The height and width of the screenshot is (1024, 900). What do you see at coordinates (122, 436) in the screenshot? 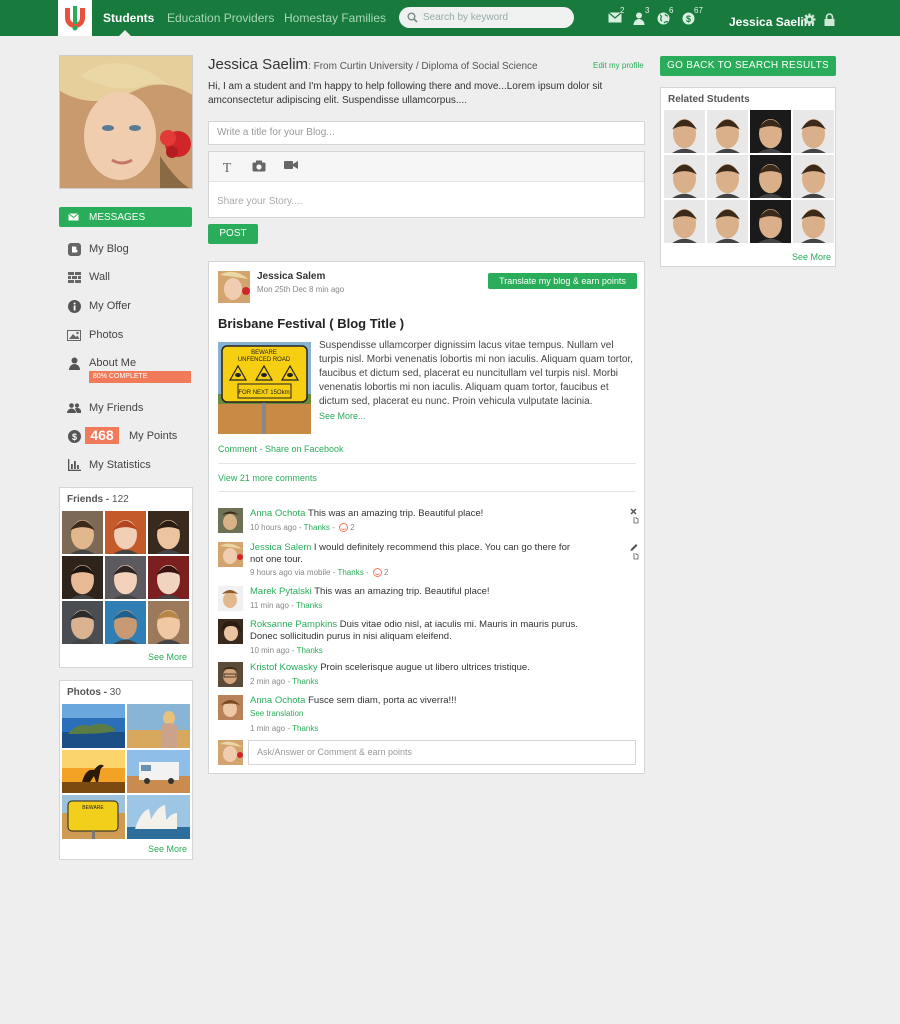
I see `sidebar-item-my-points: $ My Points` at bounding box center [122, 436].